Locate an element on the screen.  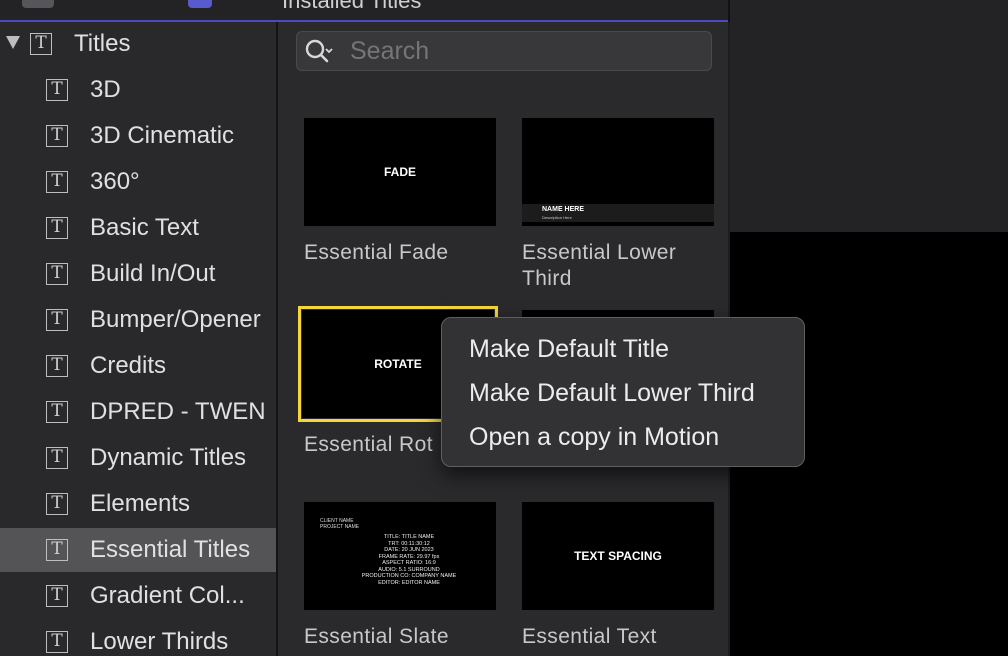
sidebar-item-label: Elements is located at coordinates (140, 503).